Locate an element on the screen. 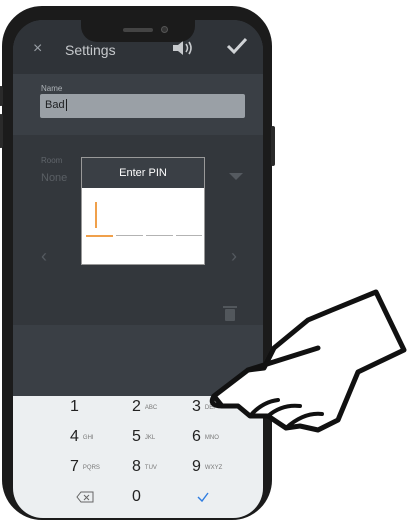 The height and width of the screenshot is (523, 414). close-icon: × is located at coordinates (37, 49).